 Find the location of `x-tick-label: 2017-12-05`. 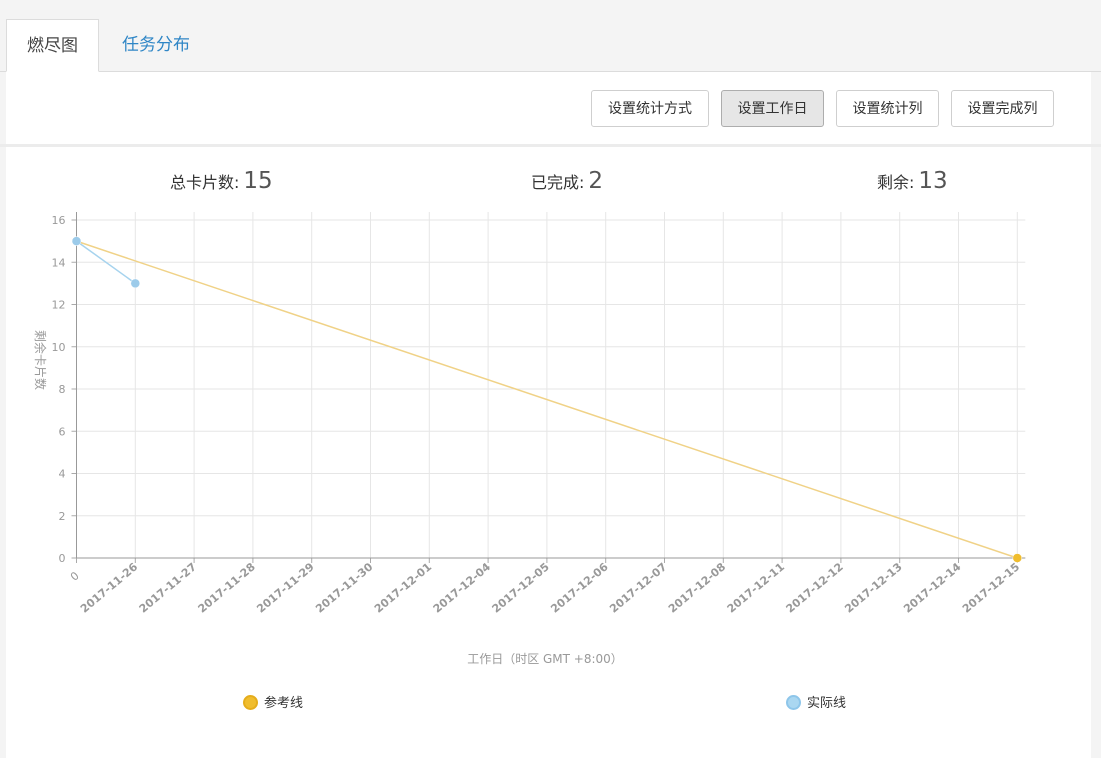

x-tick-label: 2017-12-05 is located at coordinates (521, 587).